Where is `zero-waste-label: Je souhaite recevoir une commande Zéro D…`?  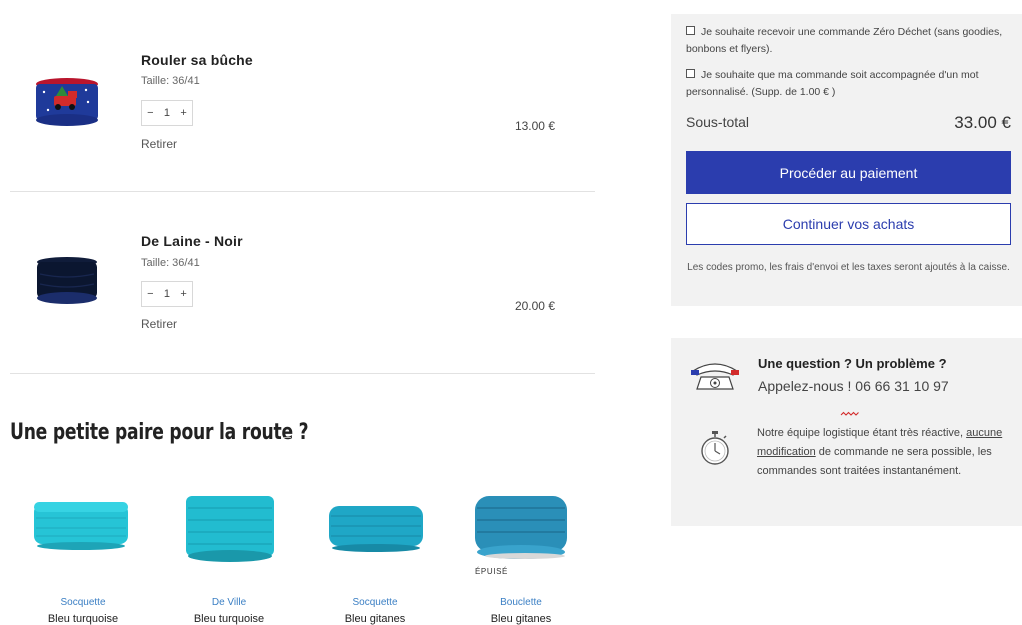
zero-waste-label: Je souhaite recevoir une commande Zéro D… is located at coordinates (844, 40).